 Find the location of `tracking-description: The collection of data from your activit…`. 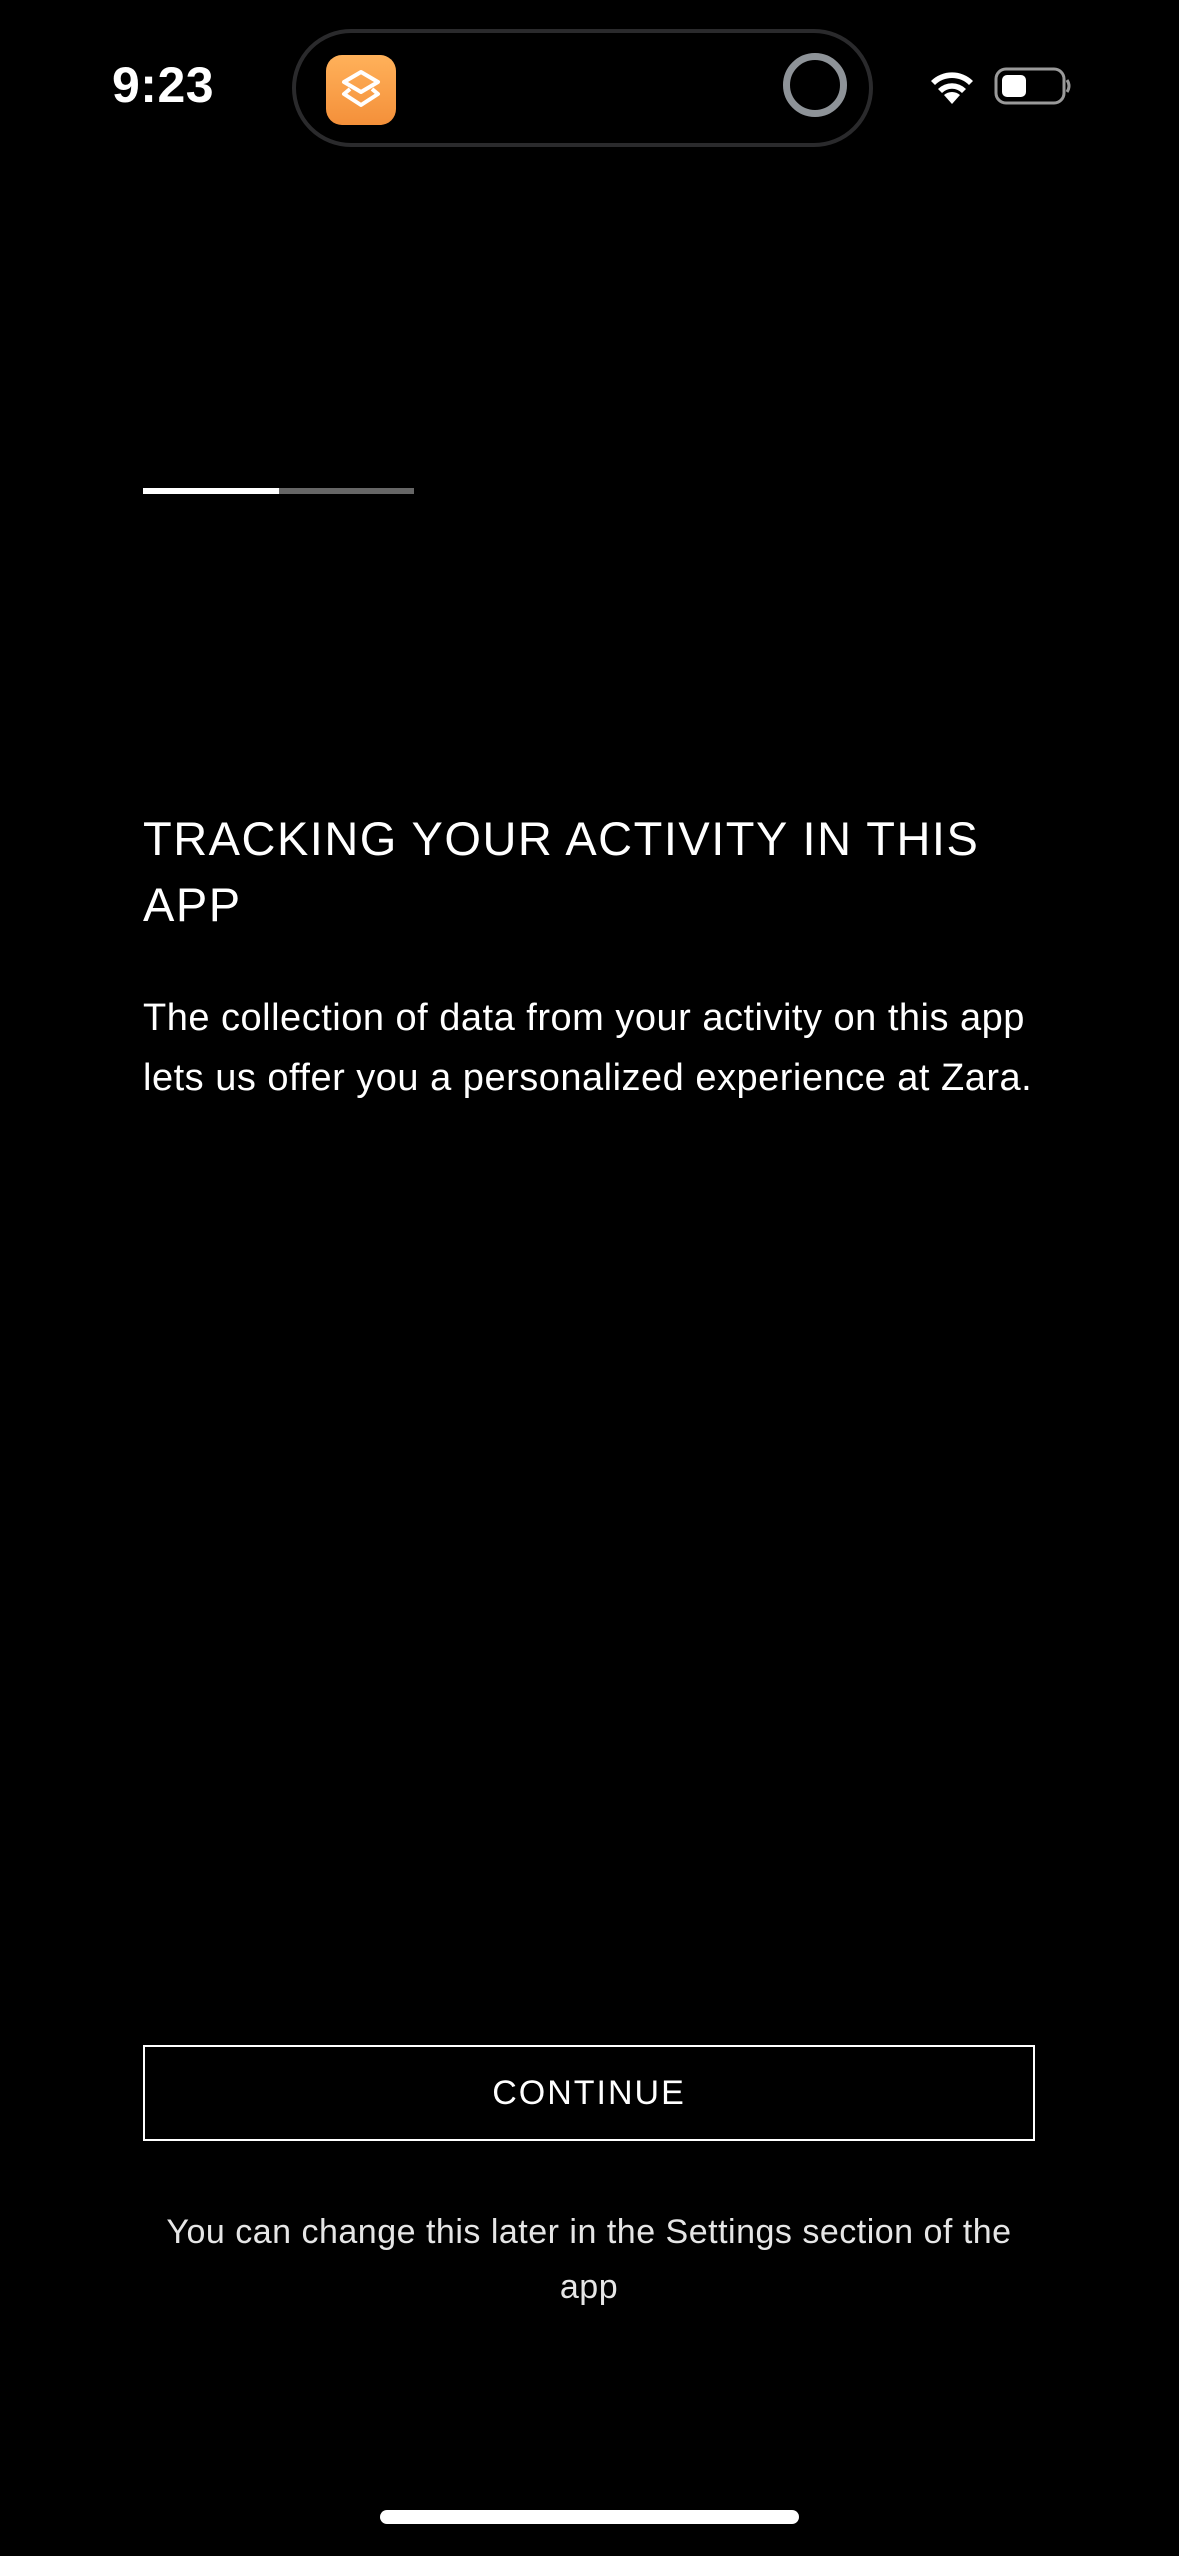

tracking-description: The collection of data from your activit… is located at coordinates (588, 1048).